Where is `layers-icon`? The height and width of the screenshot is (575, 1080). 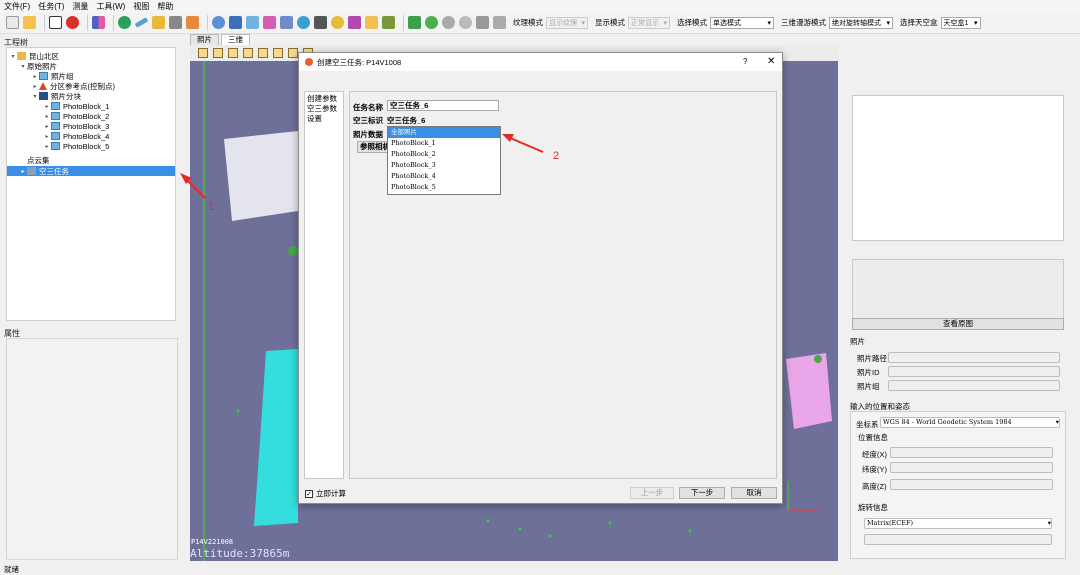
layers-icon is located at coordinates (235, 22).